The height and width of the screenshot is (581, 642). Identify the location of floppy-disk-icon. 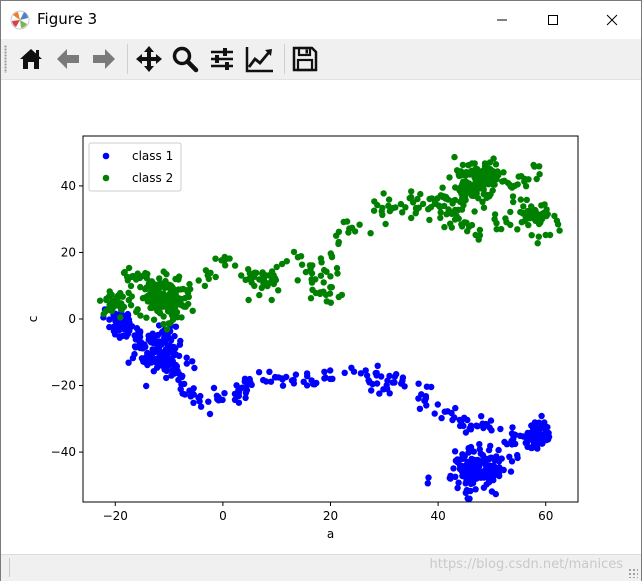
(305, 59).